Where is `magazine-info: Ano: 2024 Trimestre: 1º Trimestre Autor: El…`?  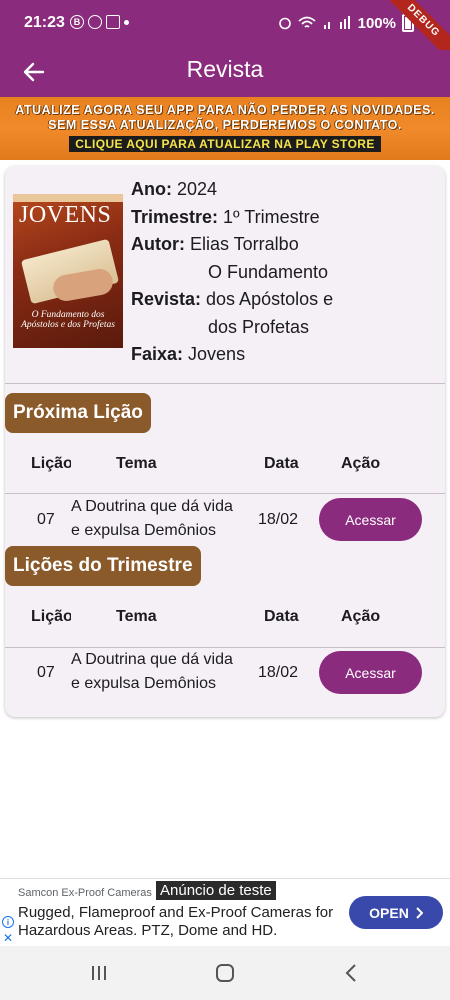
magazine-info: Ano: 2024 Trimestre: 1º Trimestre Autor: El… is located at coordinates (232, 272).